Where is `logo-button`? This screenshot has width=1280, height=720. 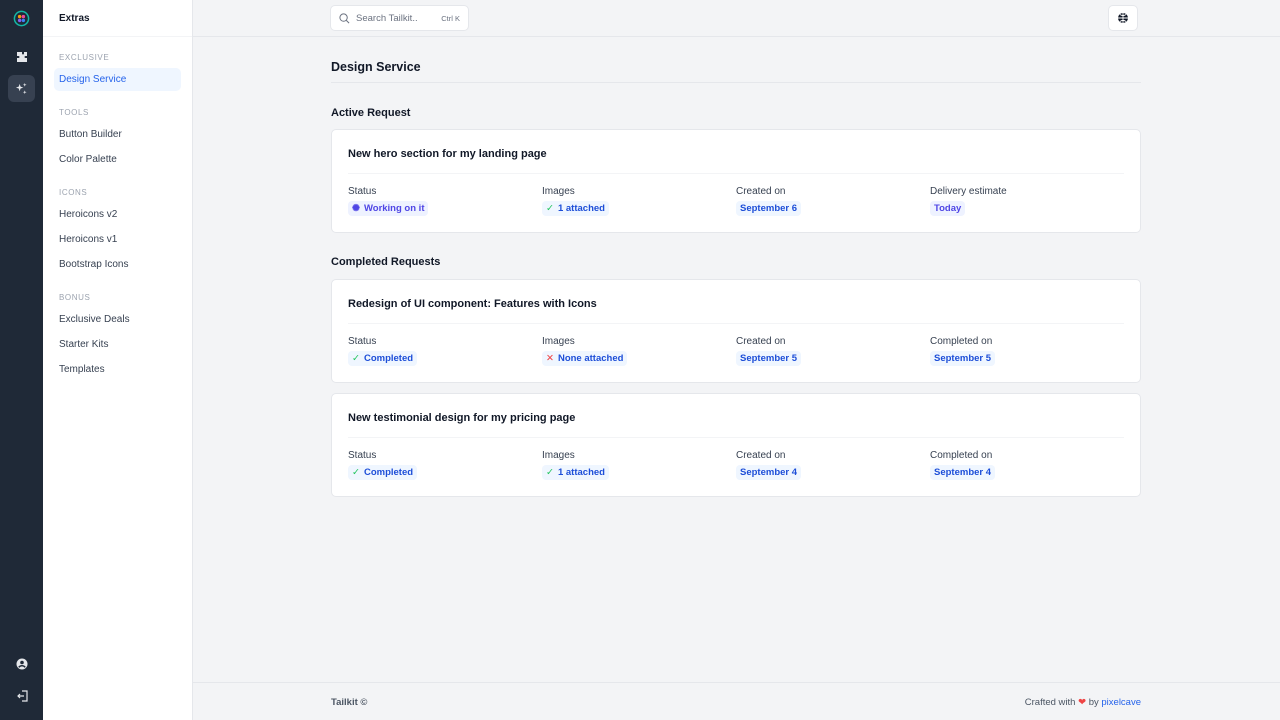 logo-button is located at coordinates (21, 18).